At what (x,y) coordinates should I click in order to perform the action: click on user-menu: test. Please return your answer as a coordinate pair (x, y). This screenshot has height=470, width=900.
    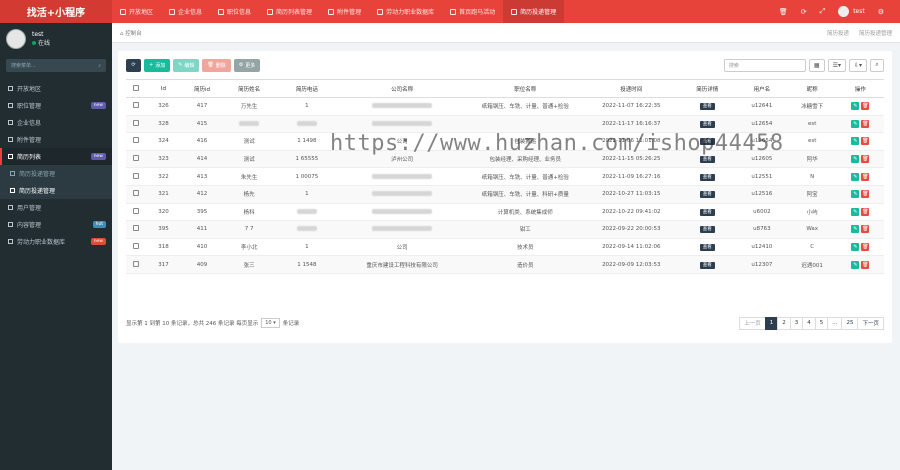
    Looking at the image, I should click on (851, 11).